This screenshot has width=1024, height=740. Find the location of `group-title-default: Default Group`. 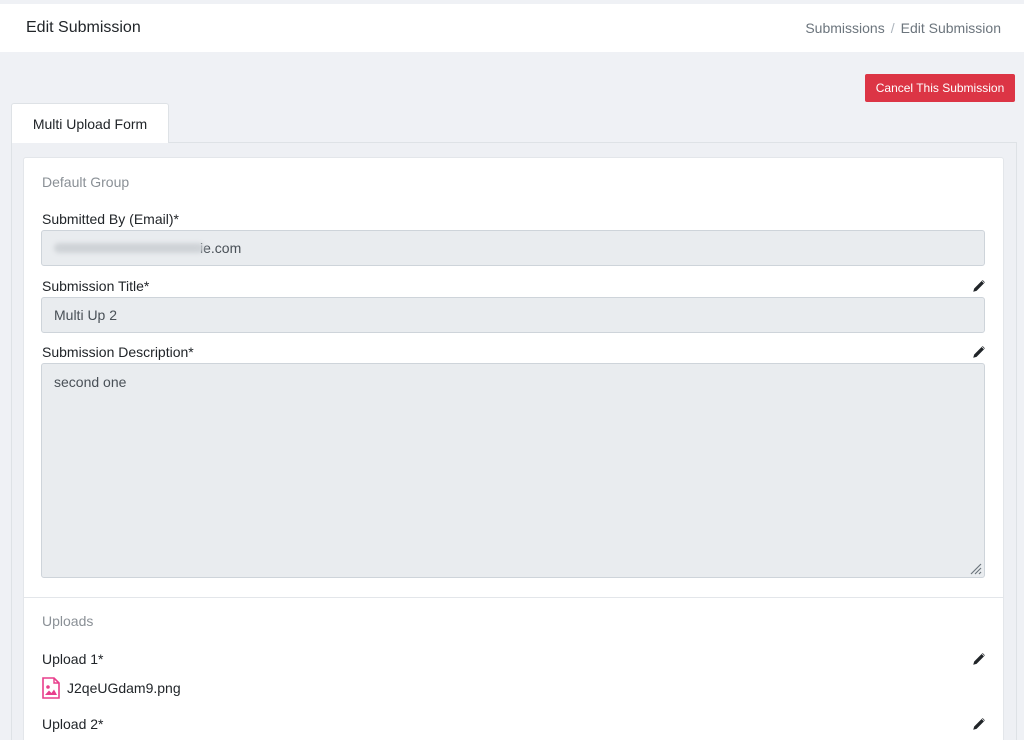

group-title-default: Default Group is located at coordinates (86, 182).